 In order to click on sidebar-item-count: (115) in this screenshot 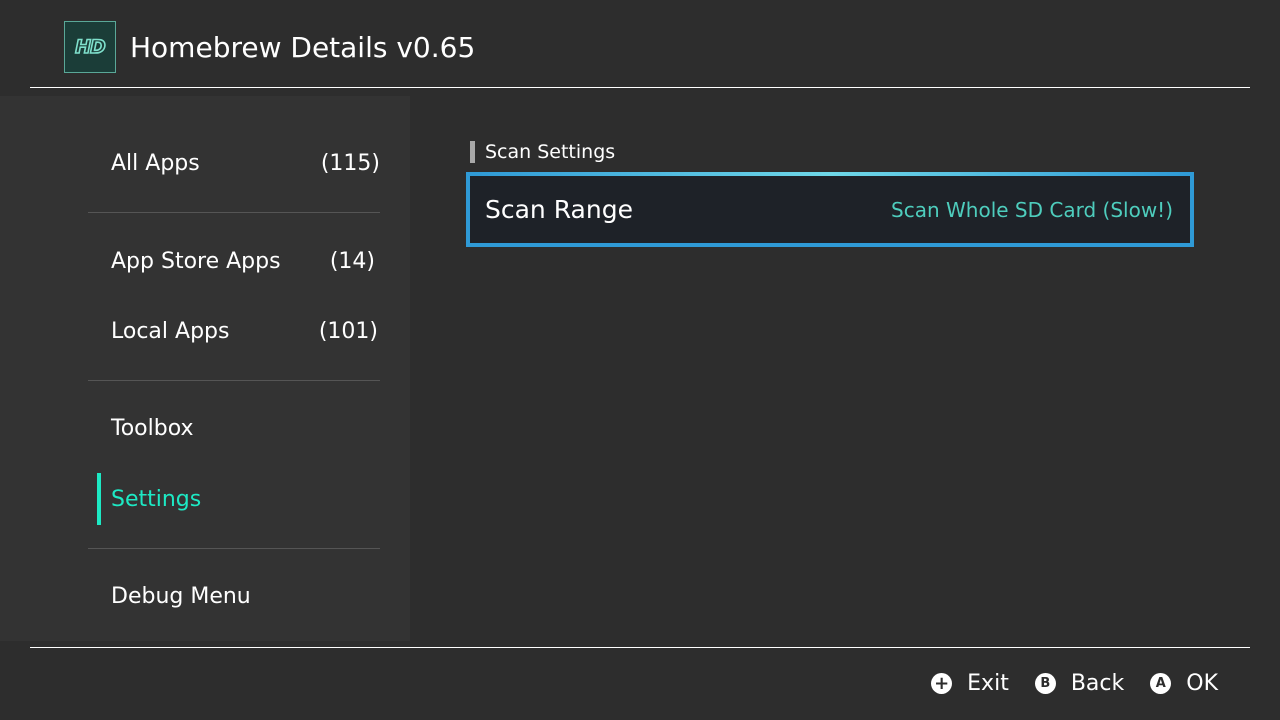, I will do `click(350, 163)`.